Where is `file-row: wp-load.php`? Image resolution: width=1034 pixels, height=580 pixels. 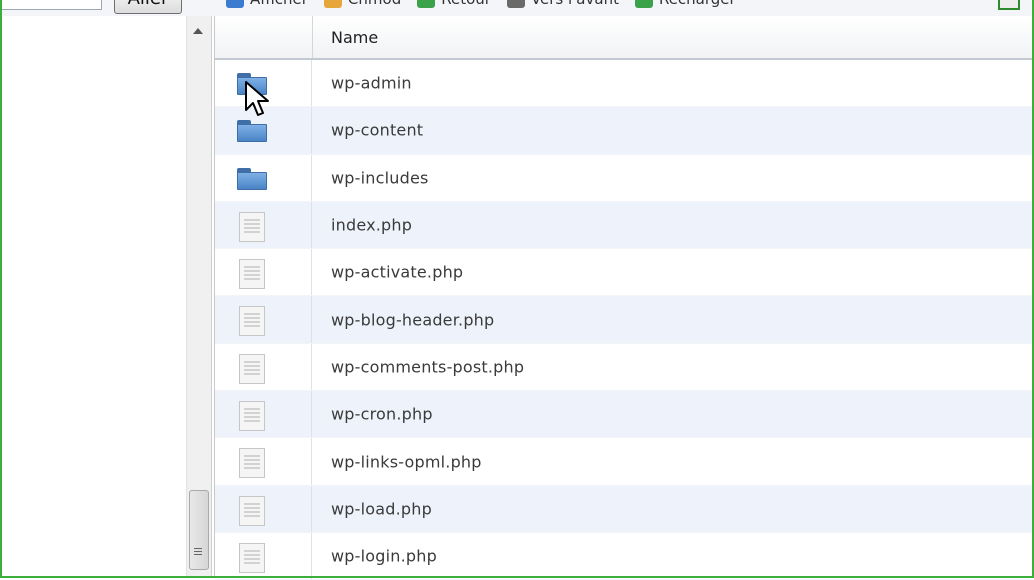 file-row: wp-load.php is located at coordinates (624, 509).